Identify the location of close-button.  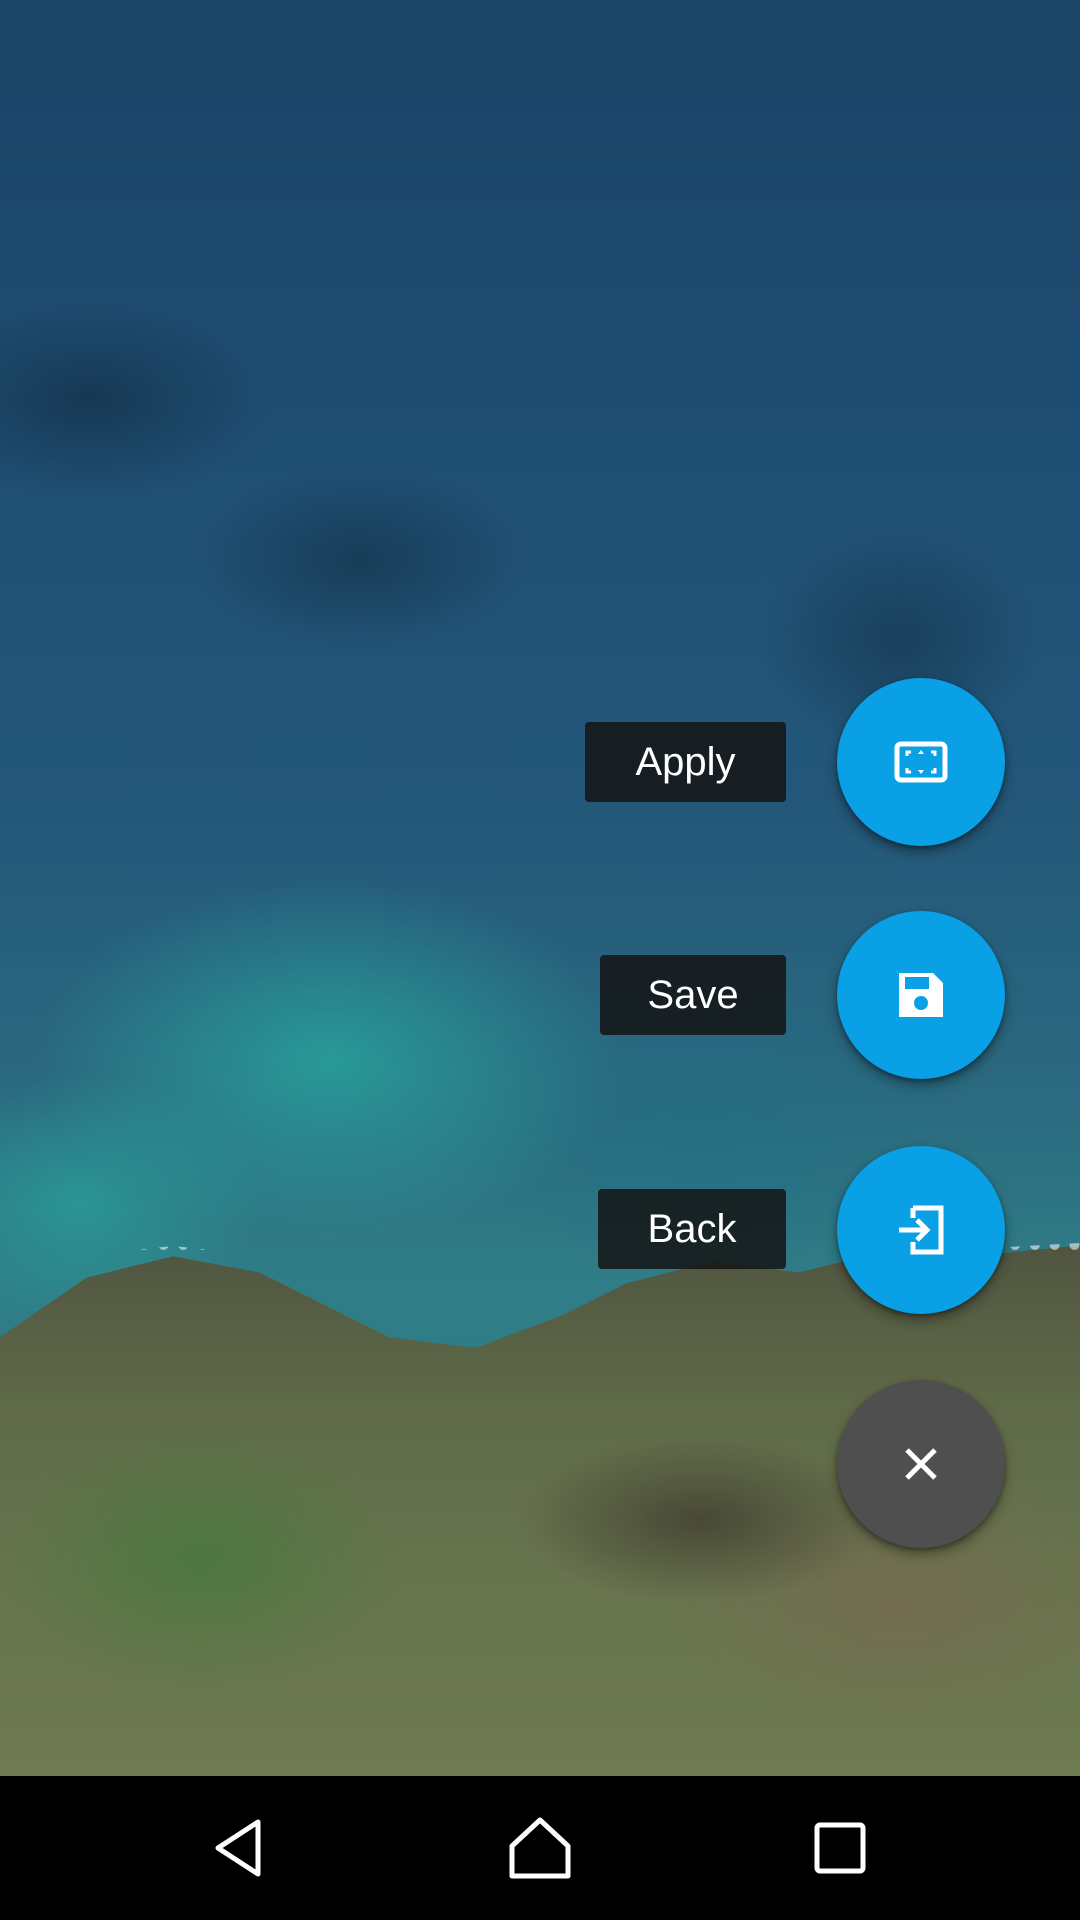
(921, 1464).